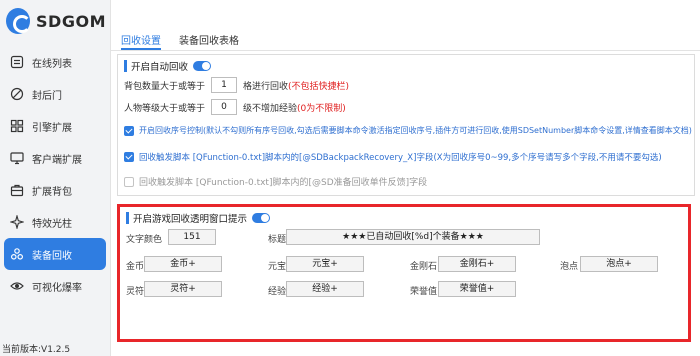 Image resolution: width=700 pixels, height=356 pixels. What do you see at coordinates (52, 224) in the screenshot?
I see `sidebar-item-label: 特效光柱` at bounding box center [52, 224].